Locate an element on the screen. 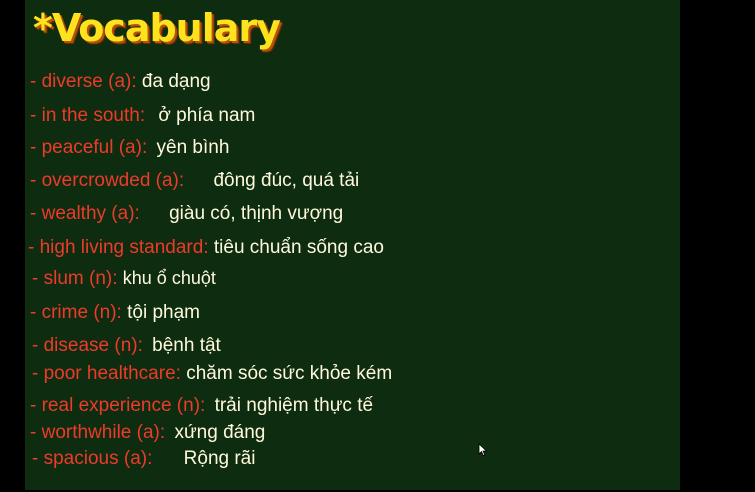  vocab-meaning: ở phía nam is located at coordinates (207, 115).